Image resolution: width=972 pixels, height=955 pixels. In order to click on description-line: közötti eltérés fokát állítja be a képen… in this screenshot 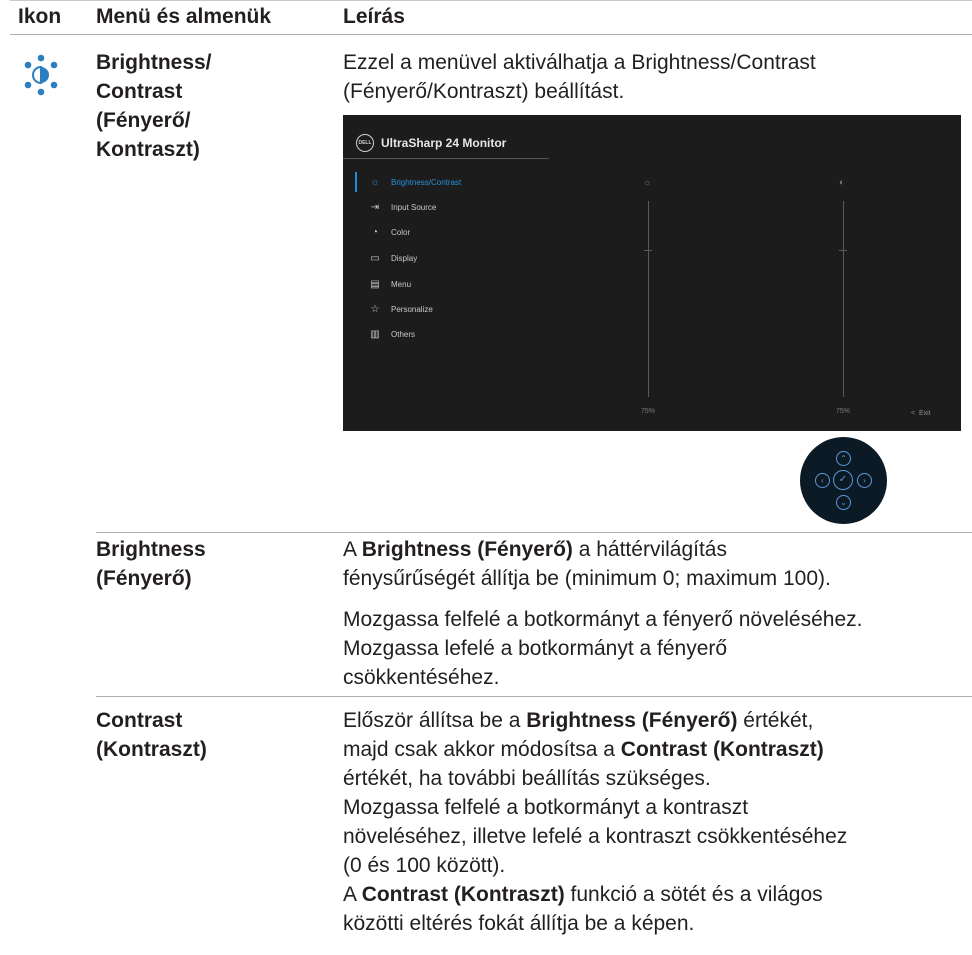, I will do `click(519, 923)`.